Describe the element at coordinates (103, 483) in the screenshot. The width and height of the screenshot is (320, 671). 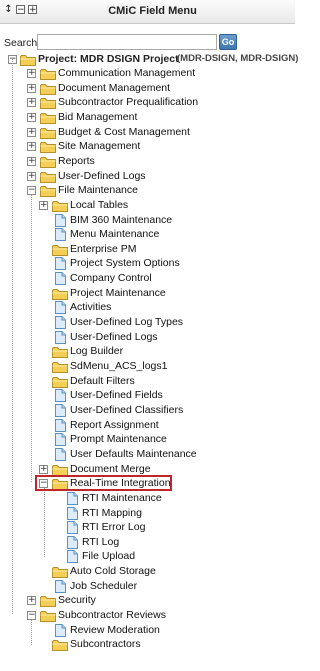
I see `highlight-box` at that location.